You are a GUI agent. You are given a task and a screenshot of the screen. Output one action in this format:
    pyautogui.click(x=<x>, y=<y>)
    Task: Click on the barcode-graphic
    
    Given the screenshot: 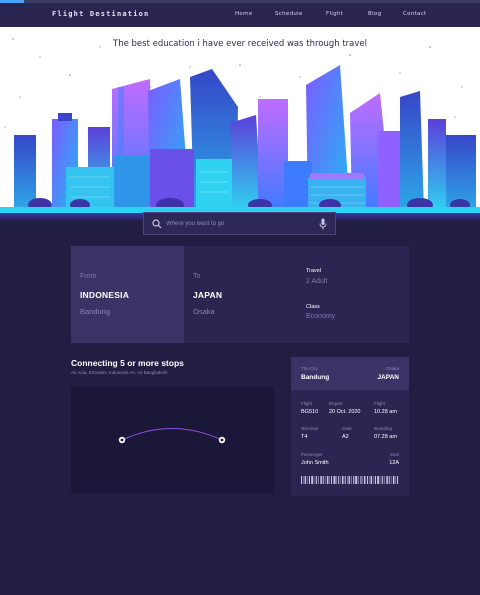 What is the action you would take?
    pyautogui.click(x=349, y=480)
    